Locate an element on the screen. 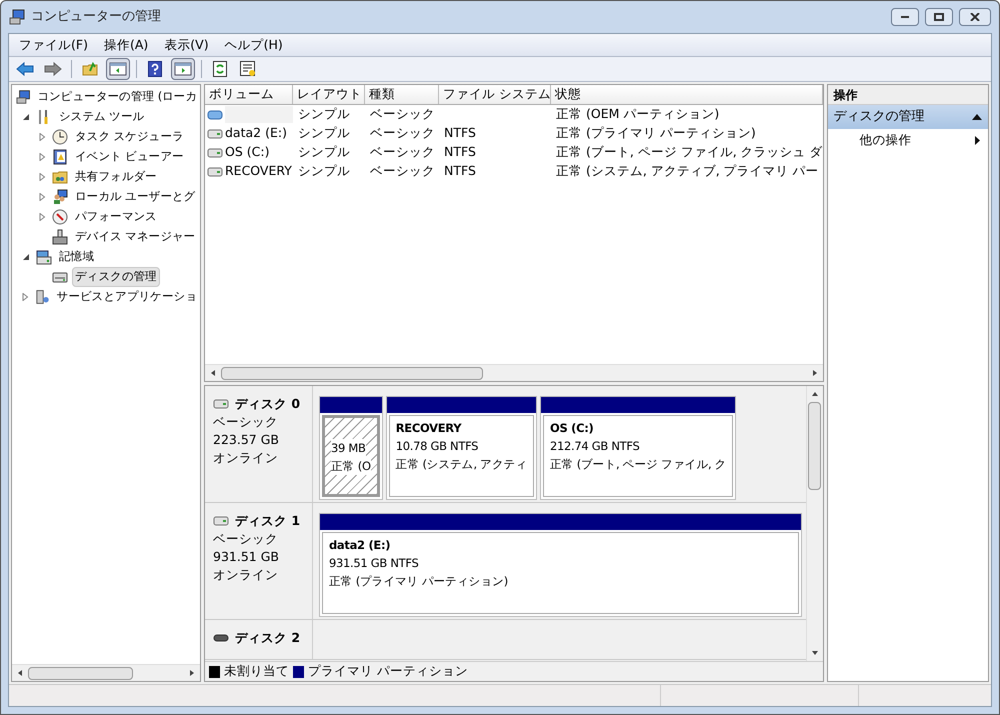  clock-icon is located at coordinates (60, 137).